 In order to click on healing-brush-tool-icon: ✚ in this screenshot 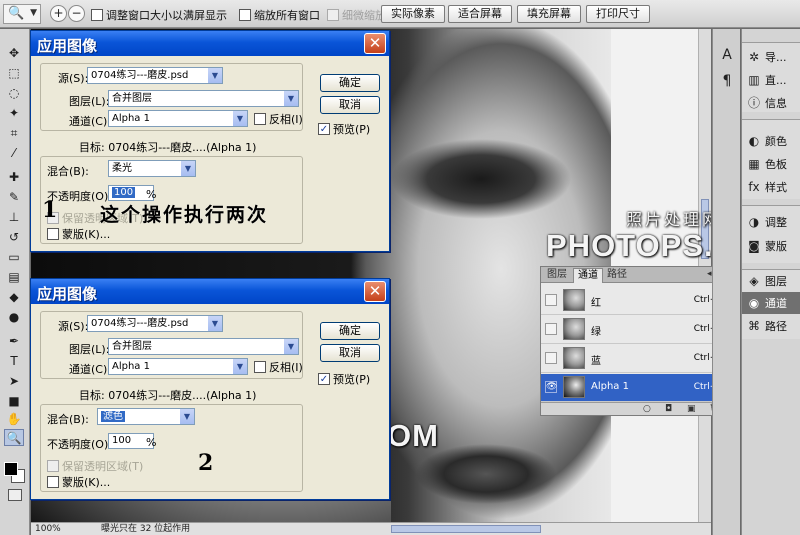, I will do `click(14, 177)`.